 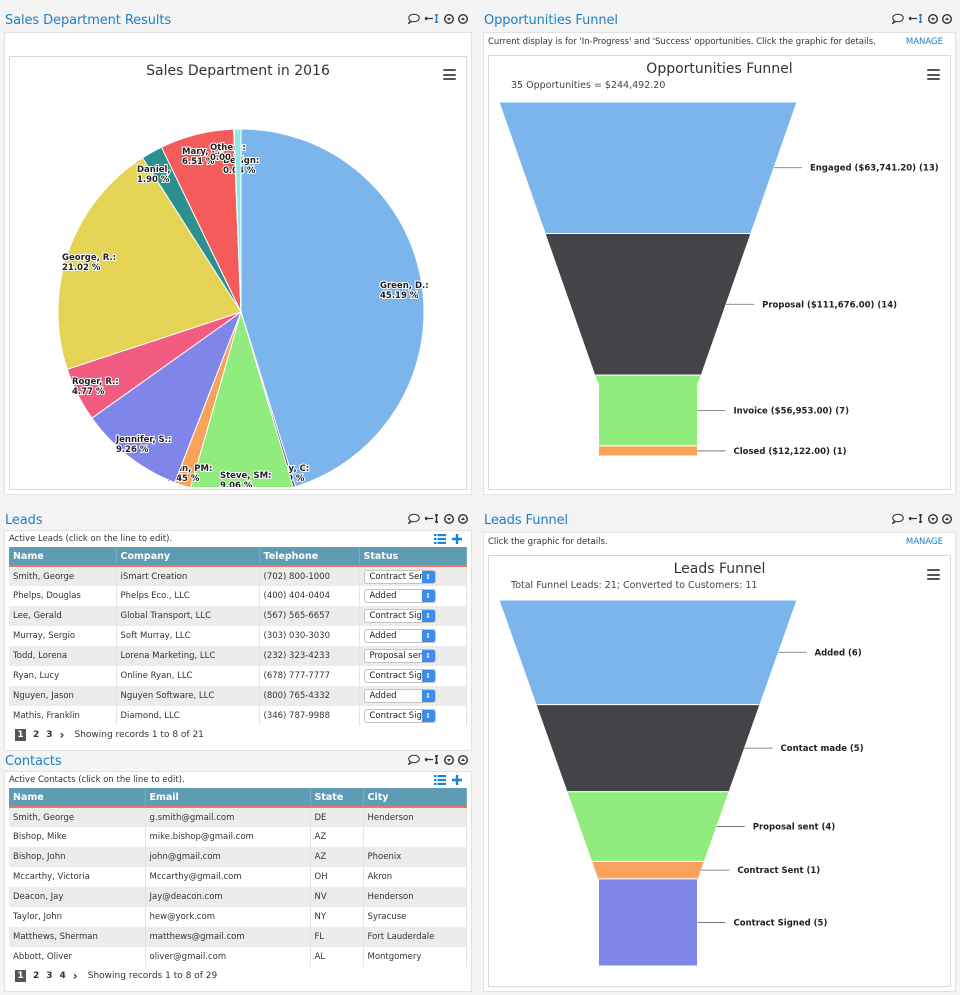 What do you see at coordinates (337, 798) in the screenshot?
I see `column-header-state: State` at bounding box center [337, 798].